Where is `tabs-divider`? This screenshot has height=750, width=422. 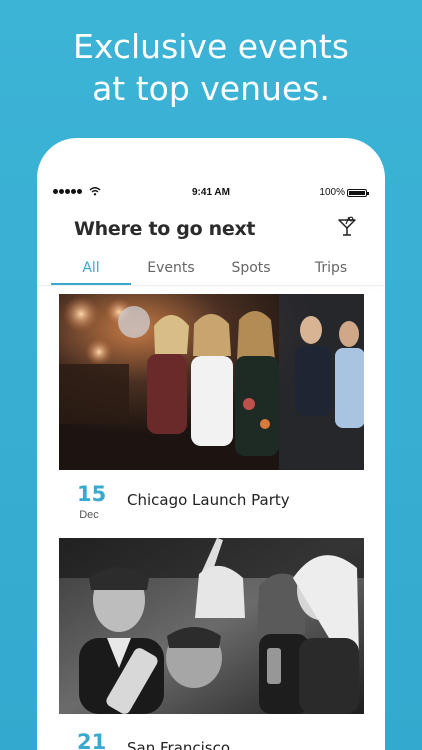 tabs-divider is located at coordinates (211, 285).